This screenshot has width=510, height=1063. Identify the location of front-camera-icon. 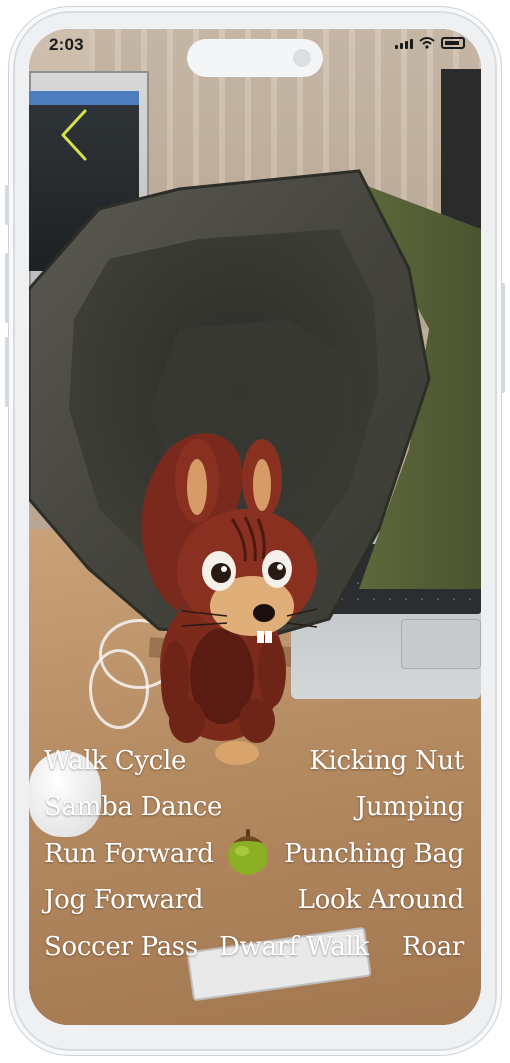
(302, 58).